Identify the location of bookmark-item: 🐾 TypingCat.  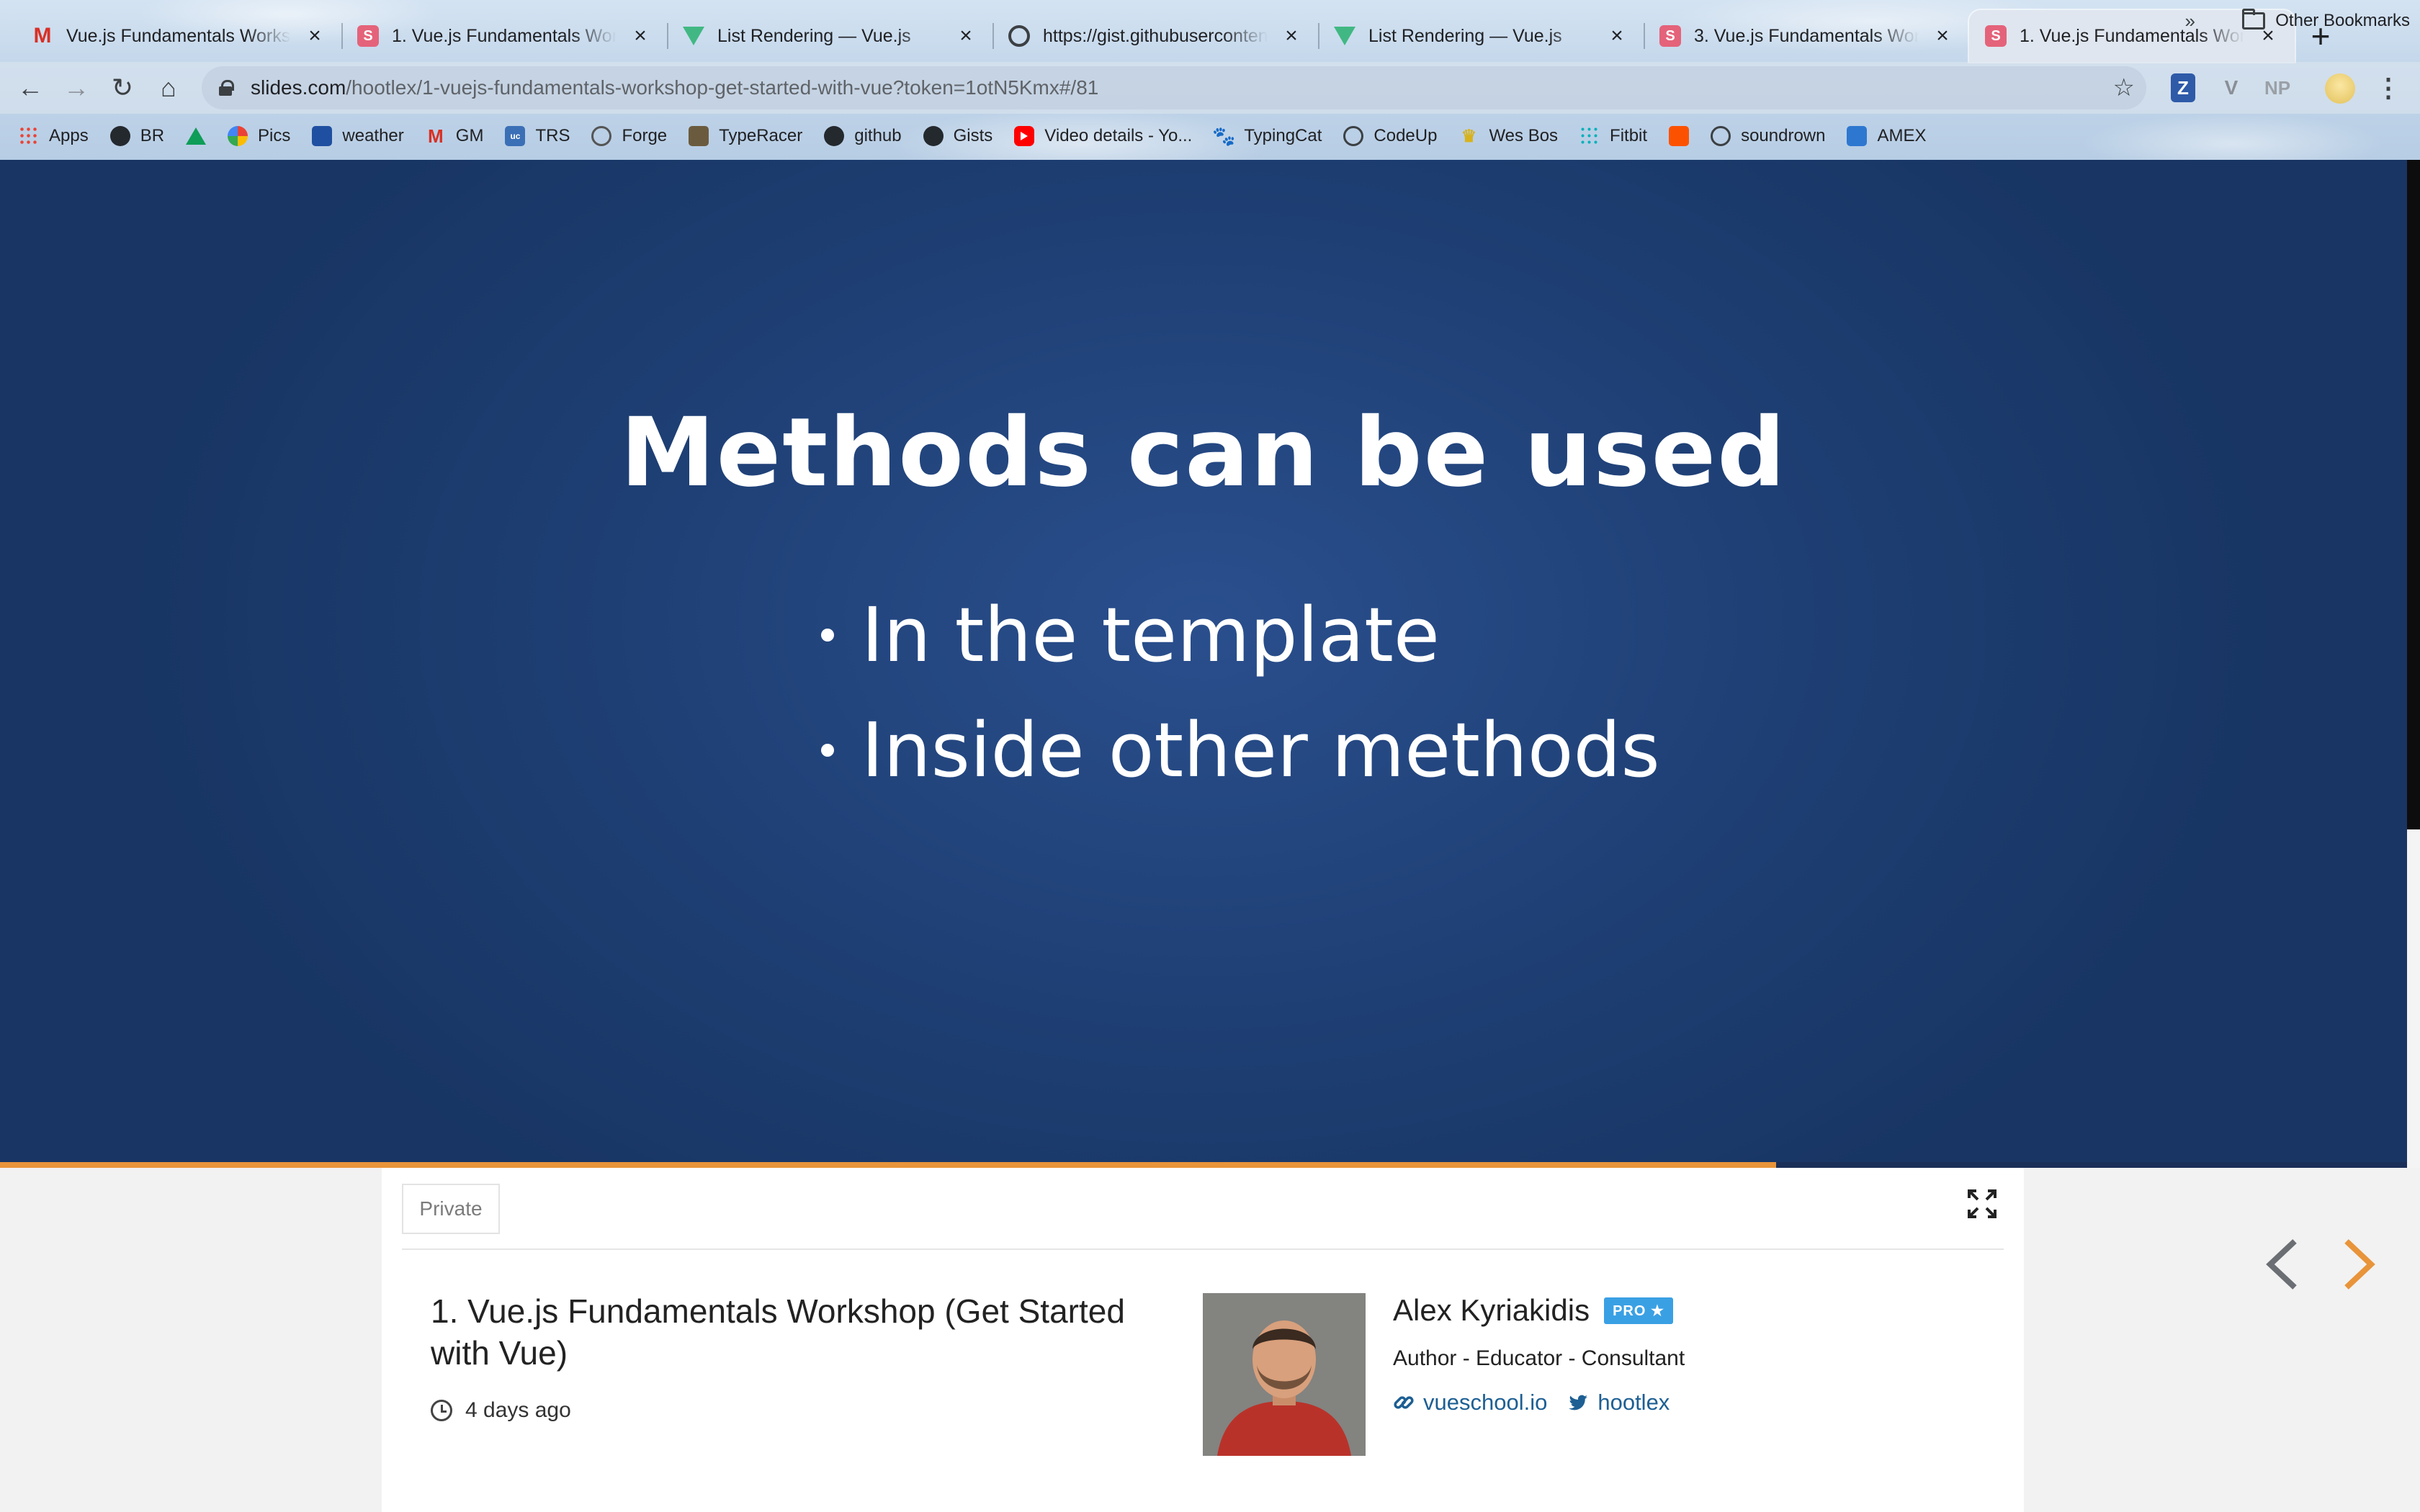
(1267, 136).